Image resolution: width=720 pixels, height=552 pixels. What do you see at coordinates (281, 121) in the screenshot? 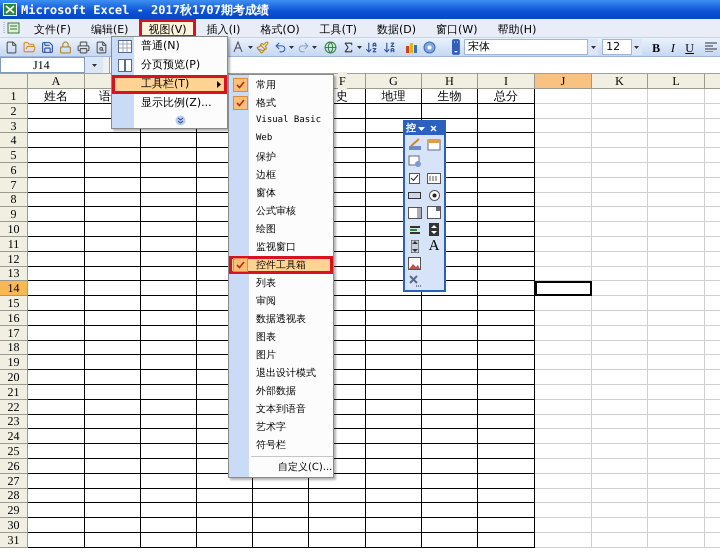
I see `menu-item: Visual Basic` at bounding box center [281, 121].